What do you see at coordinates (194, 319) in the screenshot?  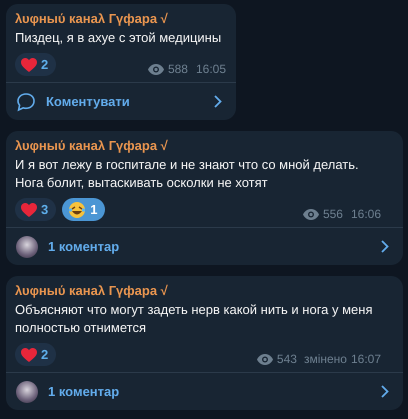 I see `message-text: Объясняют что могут задеть нерв какой нить и нога у меня полностью отнимется` at bounding box center [194, 319].